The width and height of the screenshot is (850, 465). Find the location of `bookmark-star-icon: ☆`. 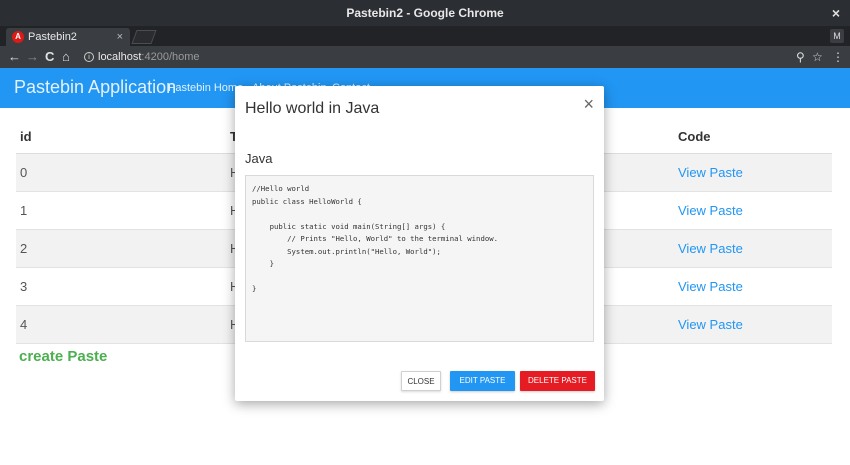

bookmark-star-icon: ☆ is located at coordinates (817, 57).